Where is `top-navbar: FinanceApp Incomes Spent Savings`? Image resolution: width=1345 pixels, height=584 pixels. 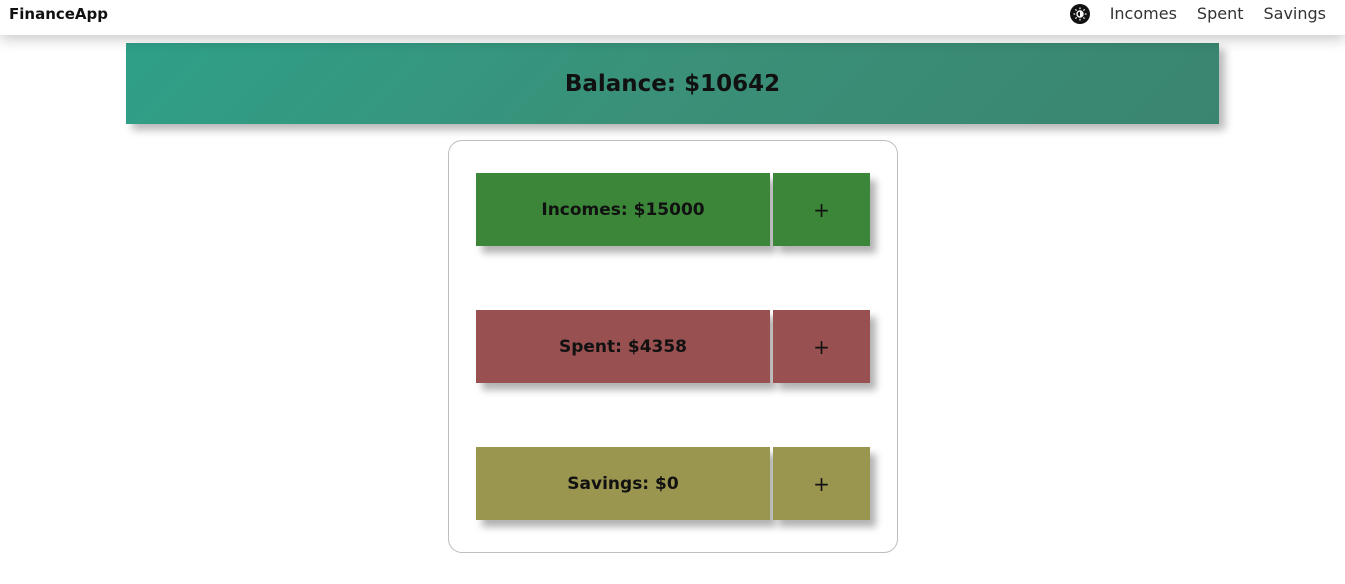 top-navbar: FinanceApp Incomes Spent Savings is located at coordinates (672, 17).